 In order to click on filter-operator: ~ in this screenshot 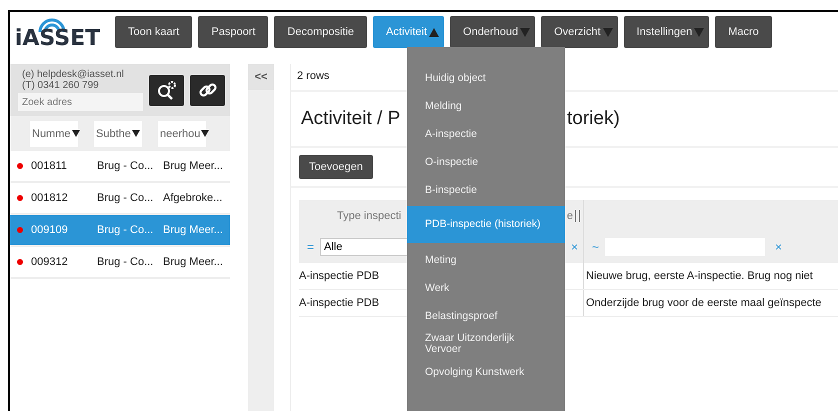, I will do `click(596, 247)`.